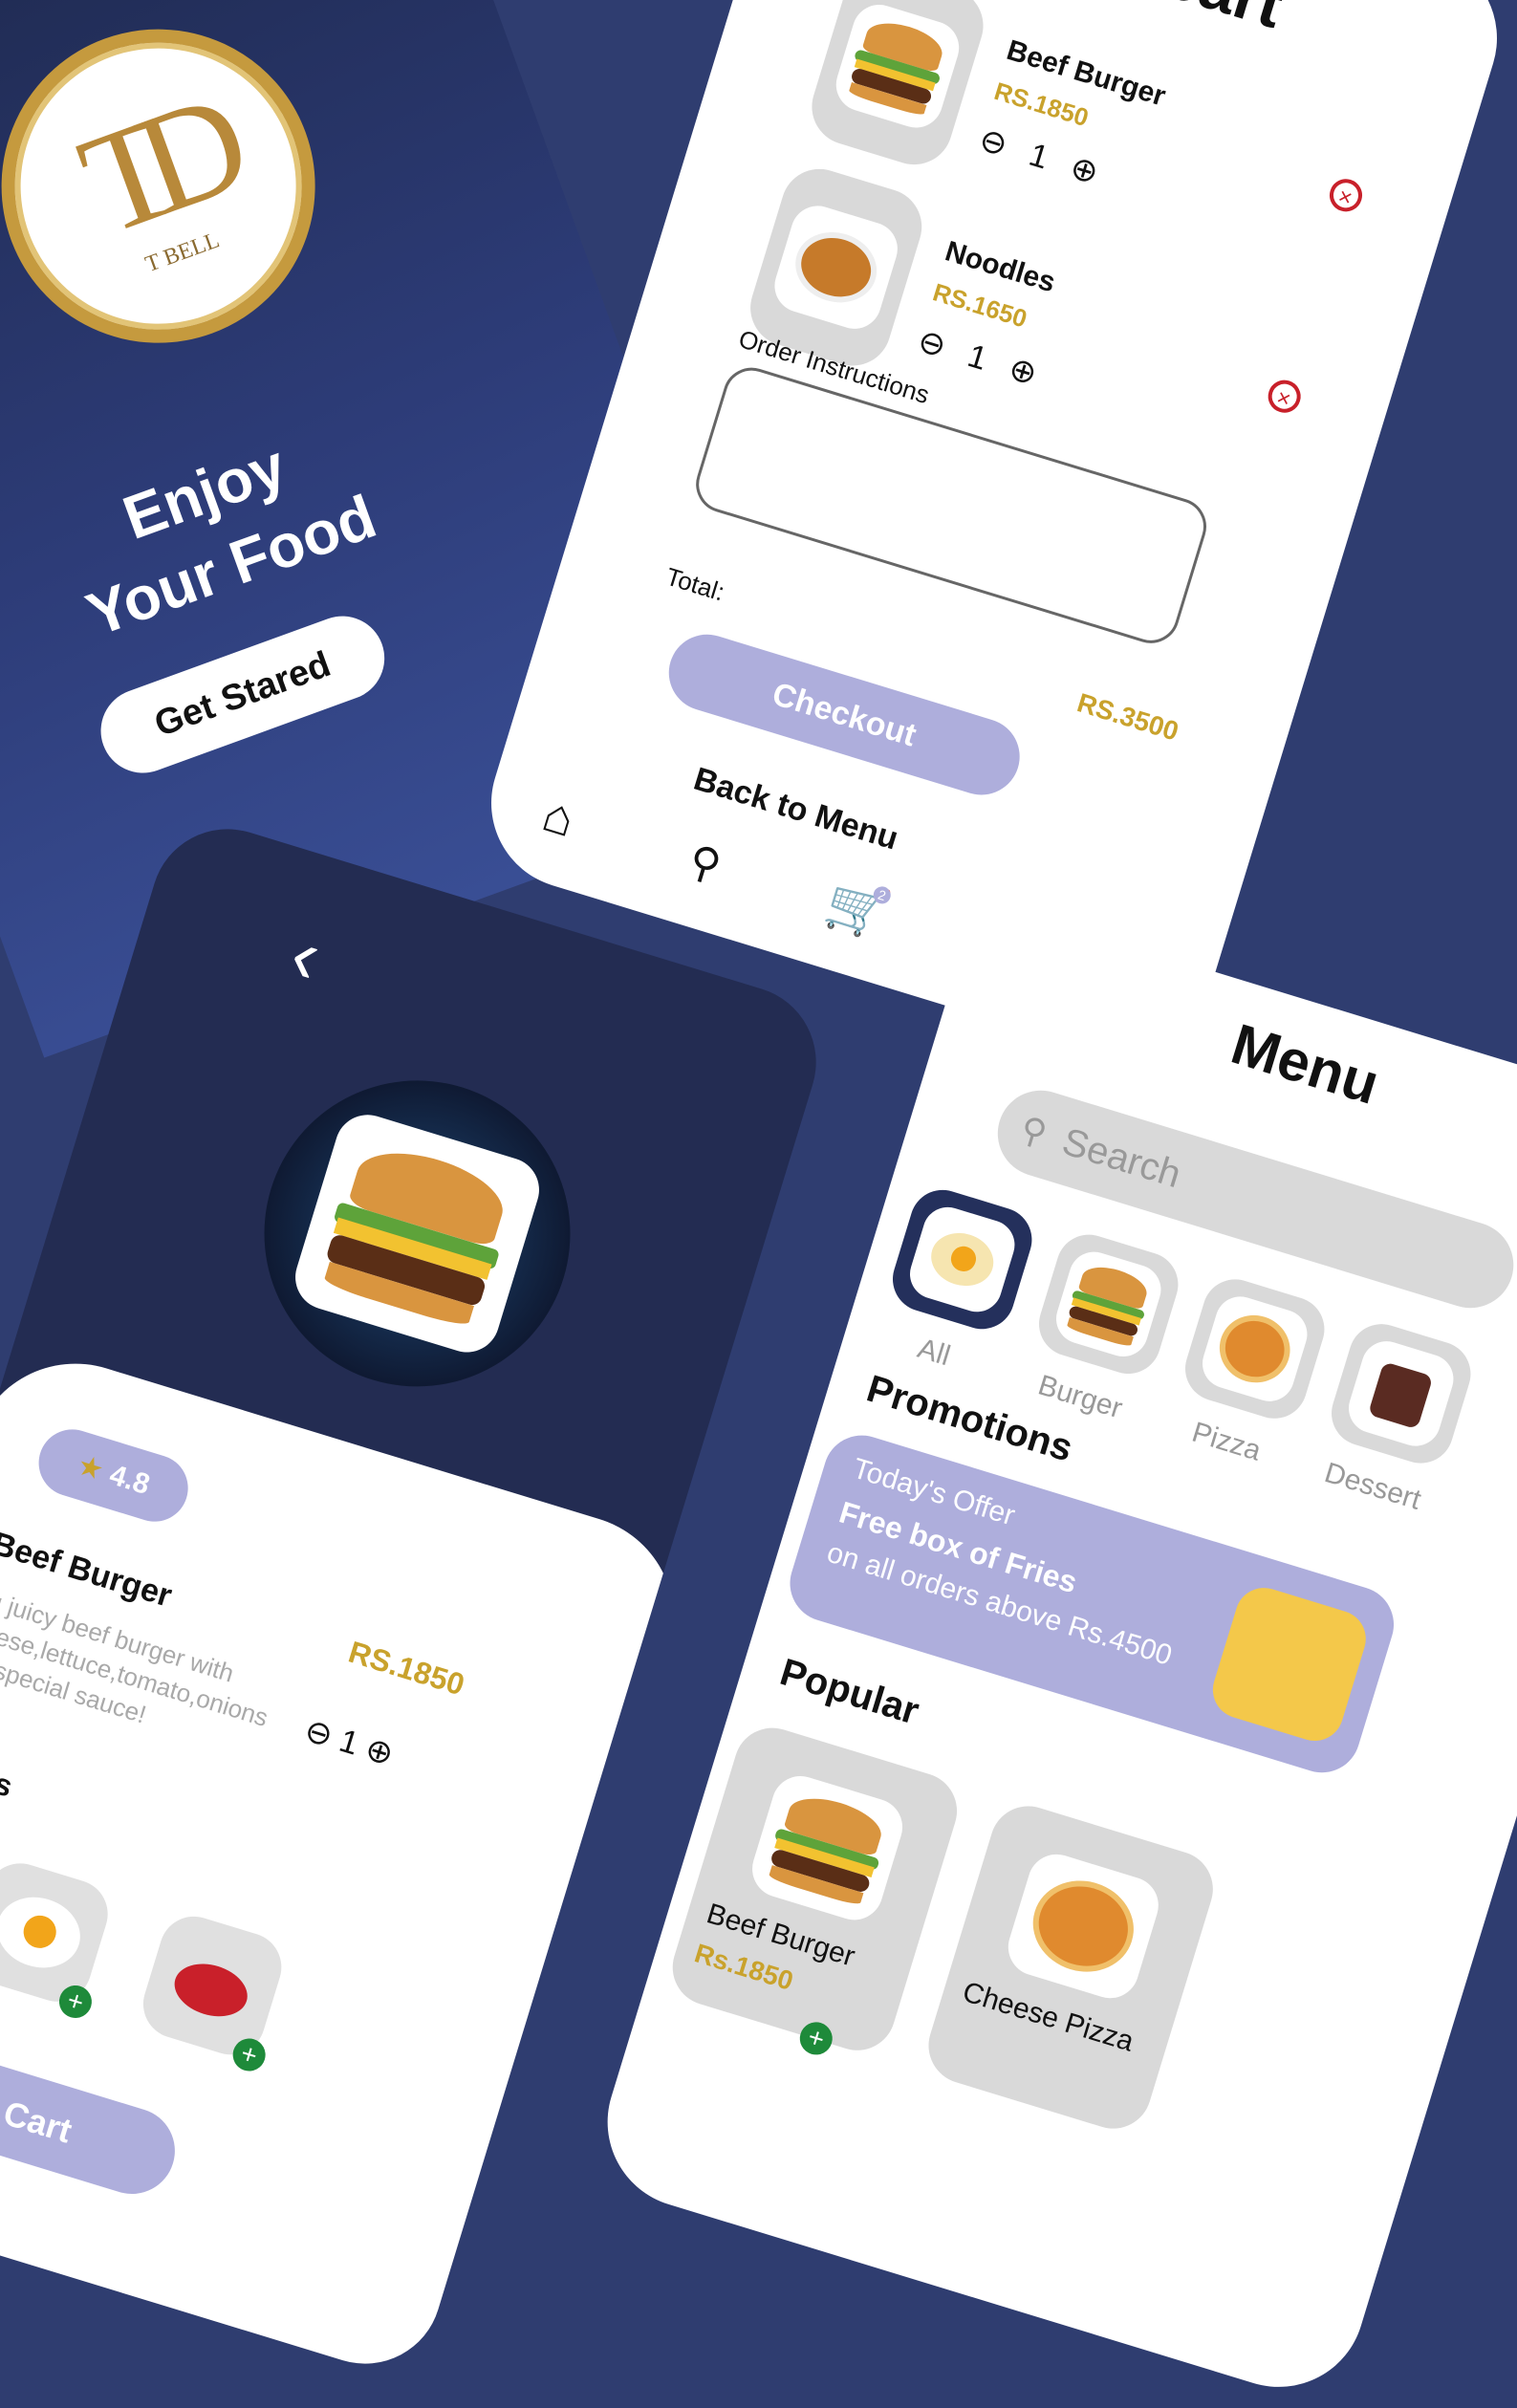 The image size is (1517, 2408). I want to click on category-label: Pizza, so click(1226, 1441).